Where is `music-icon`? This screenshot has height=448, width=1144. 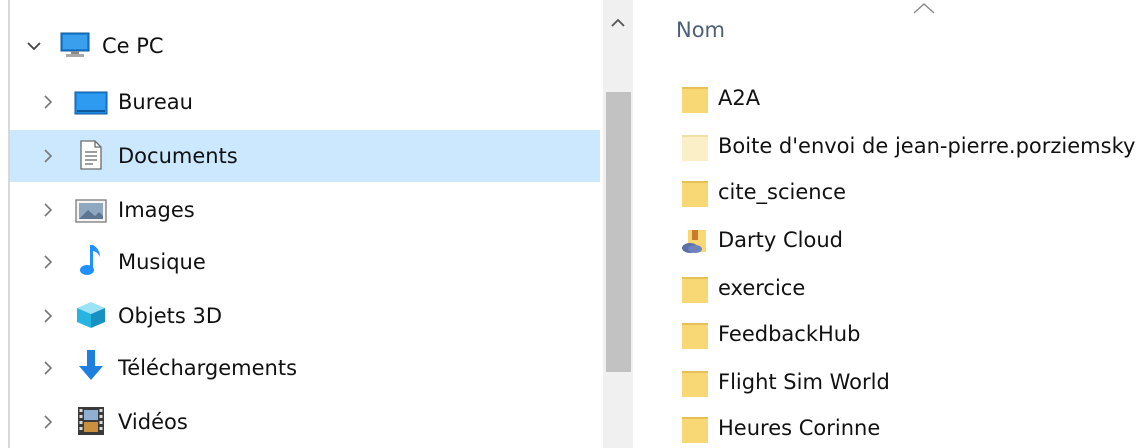
music-icon is located at coordinates (91, 260).